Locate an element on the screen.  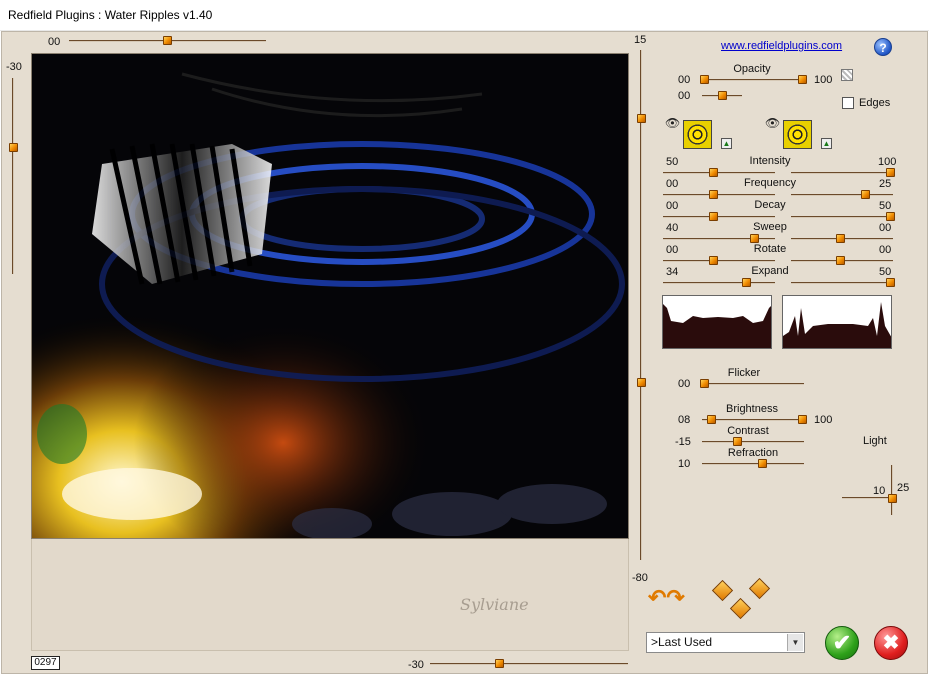
expand-label: Expand is located at coordinates (770, 271).